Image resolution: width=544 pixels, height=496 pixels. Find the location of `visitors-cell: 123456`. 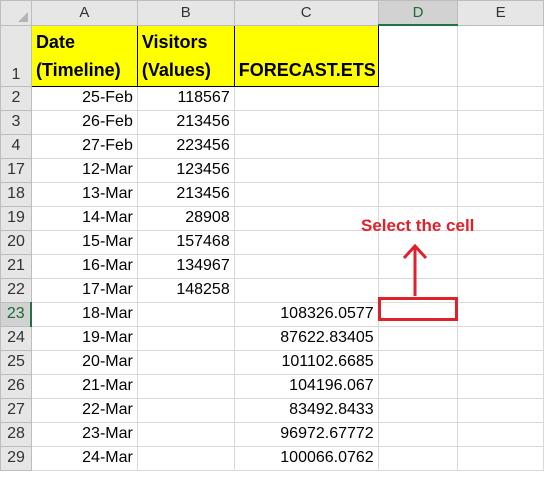

visitors-cell: 123456 is located at coordinates (185, 170).